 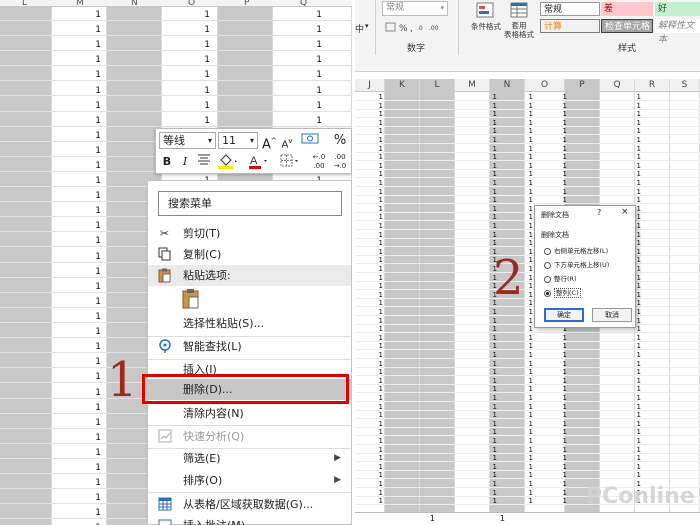 What do you see at coordinates (269, 142) in the screenshot?
I see `grow-font-button: A^` at bounding box center [269, 142].